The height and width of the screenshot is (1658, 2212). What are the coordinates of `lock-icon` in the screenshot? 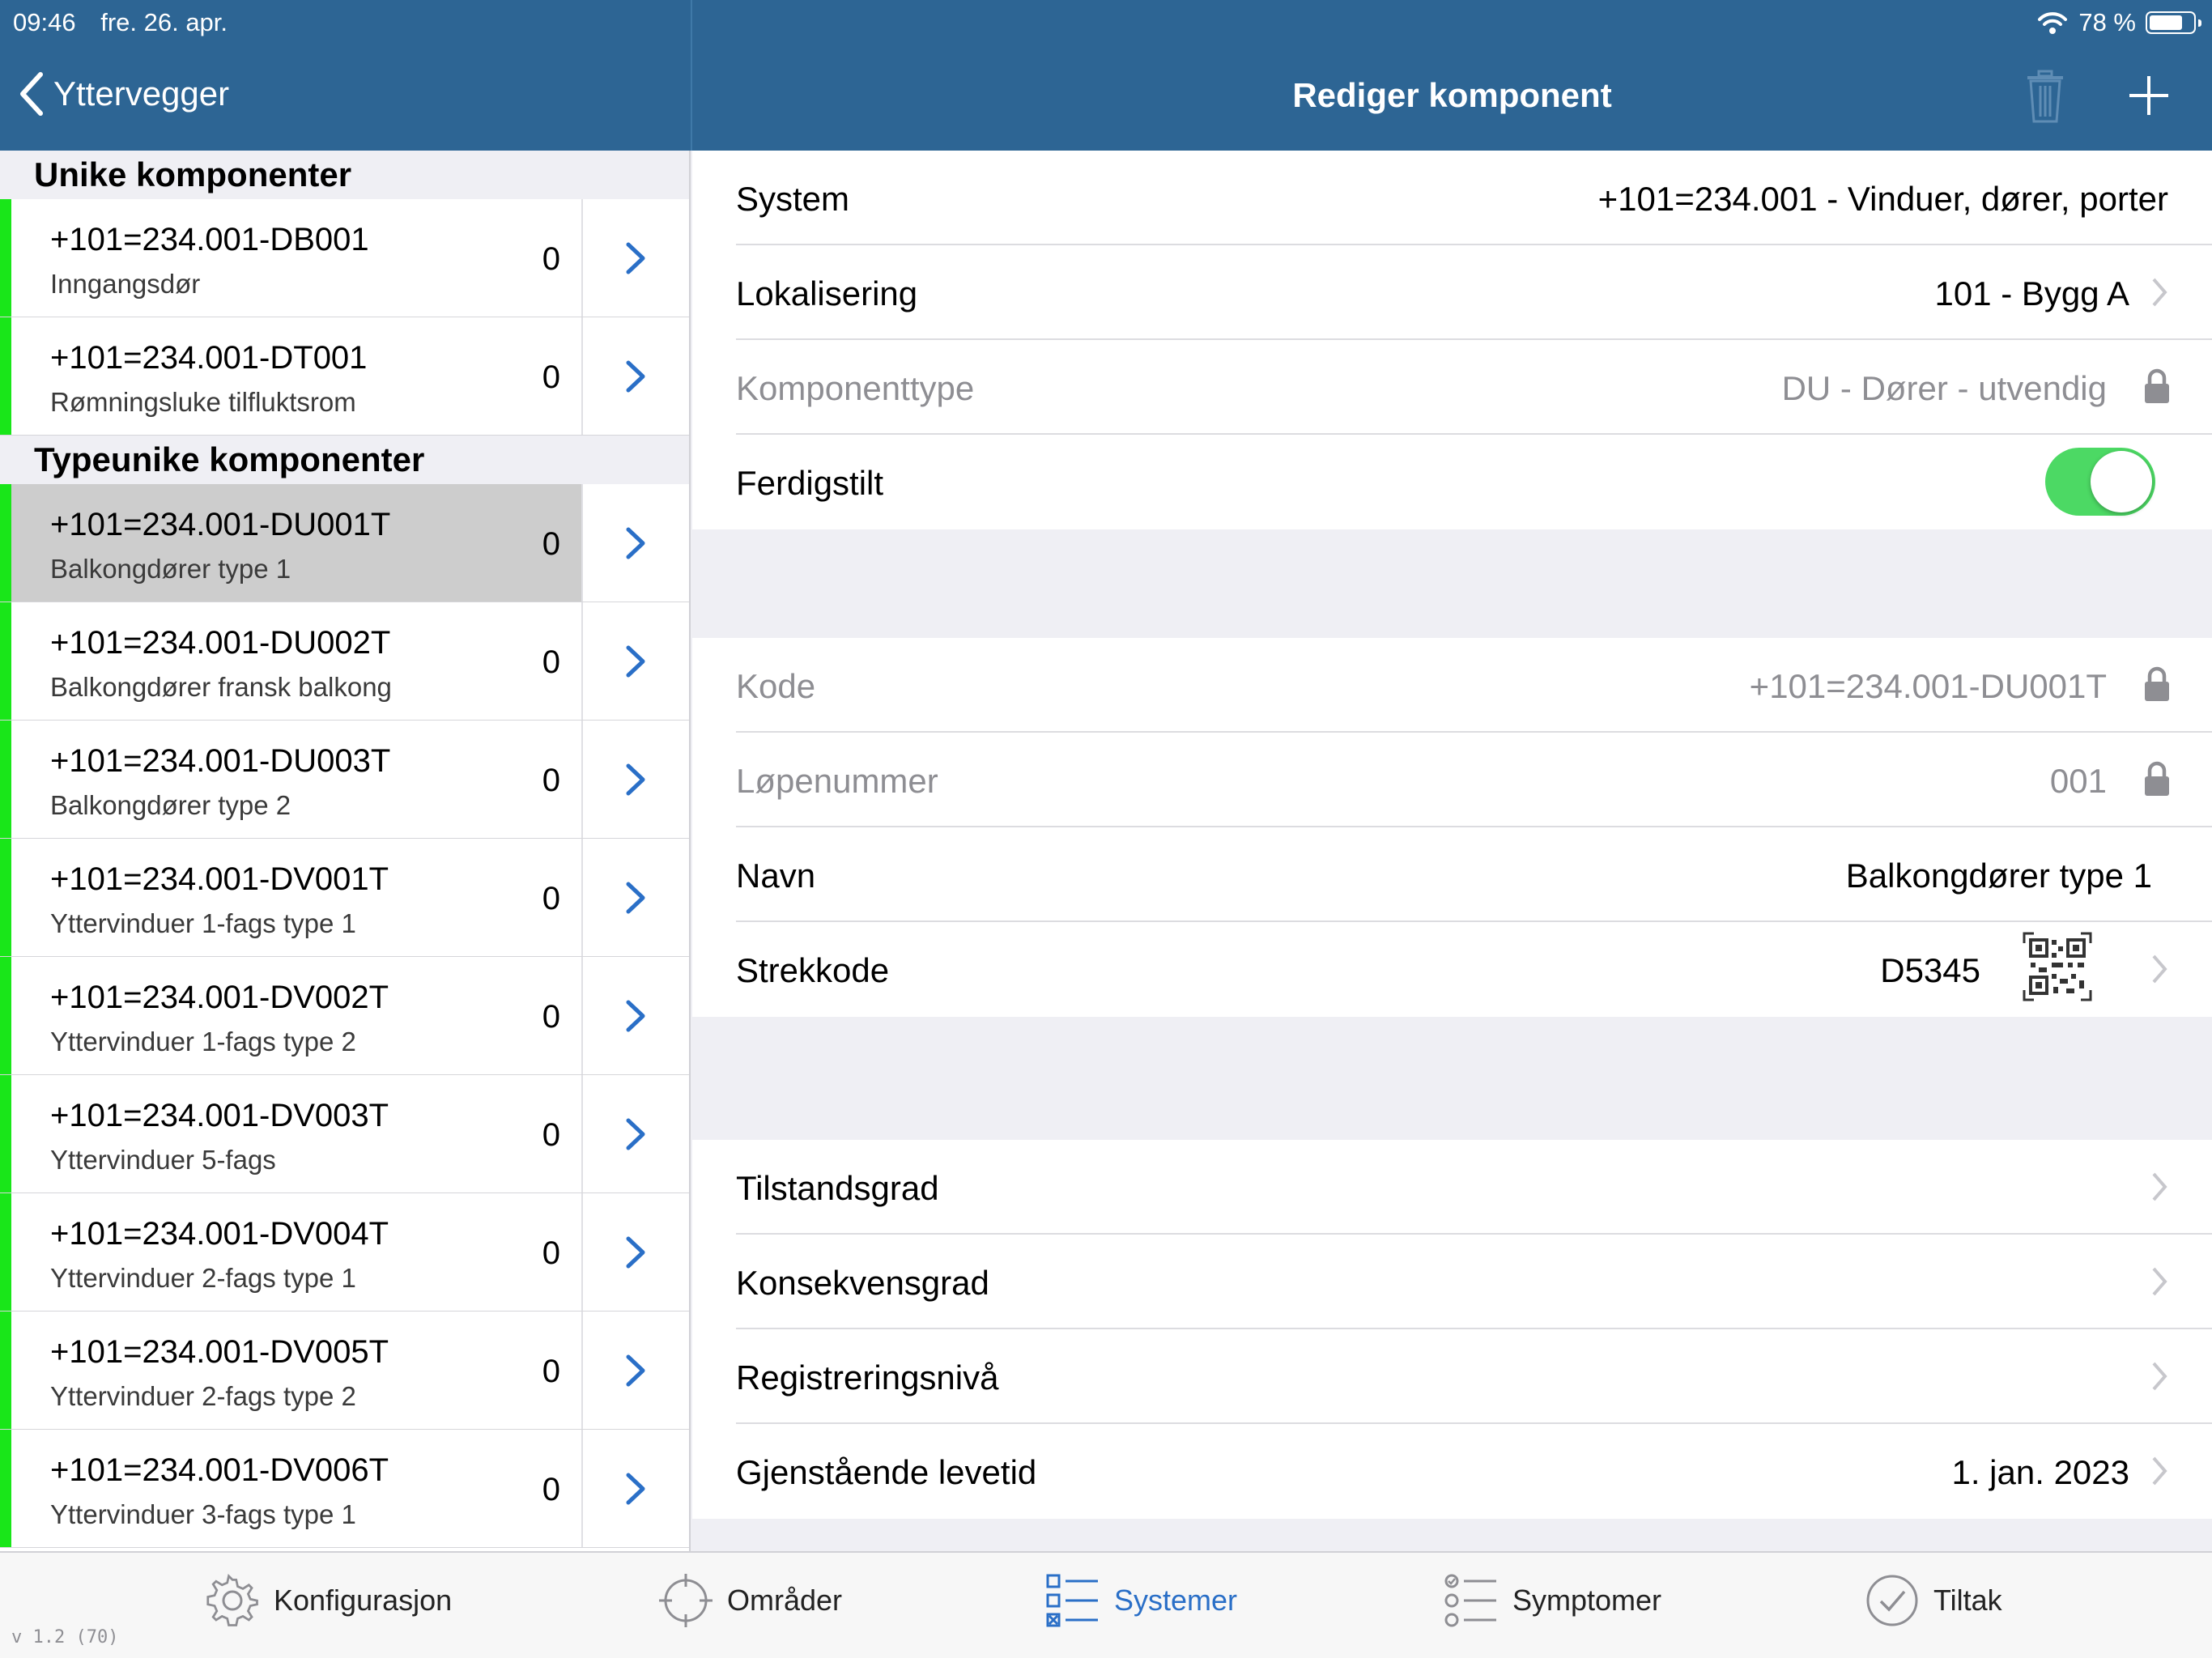 It's located at (2157, 683).